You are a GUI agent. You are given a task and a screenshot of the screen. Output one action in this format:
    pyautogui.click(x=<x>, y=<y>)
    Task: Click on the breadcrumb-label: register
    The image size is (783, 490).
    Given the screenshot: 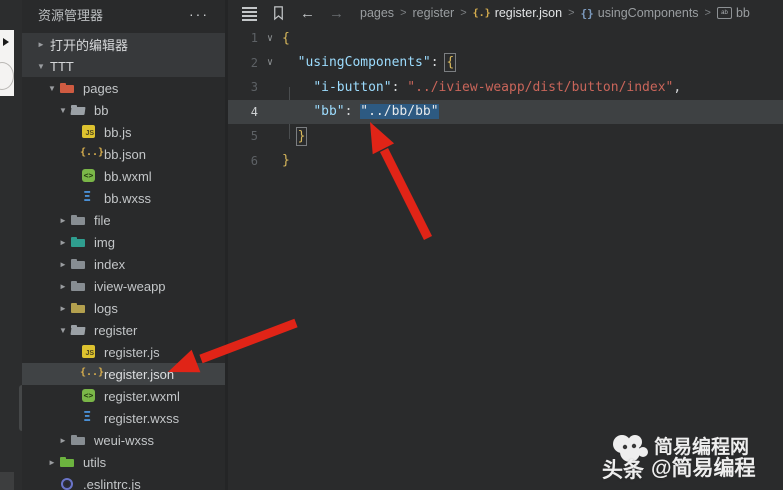 What is the action you would take?
    pyautogui.click(x=433, y=13)
    